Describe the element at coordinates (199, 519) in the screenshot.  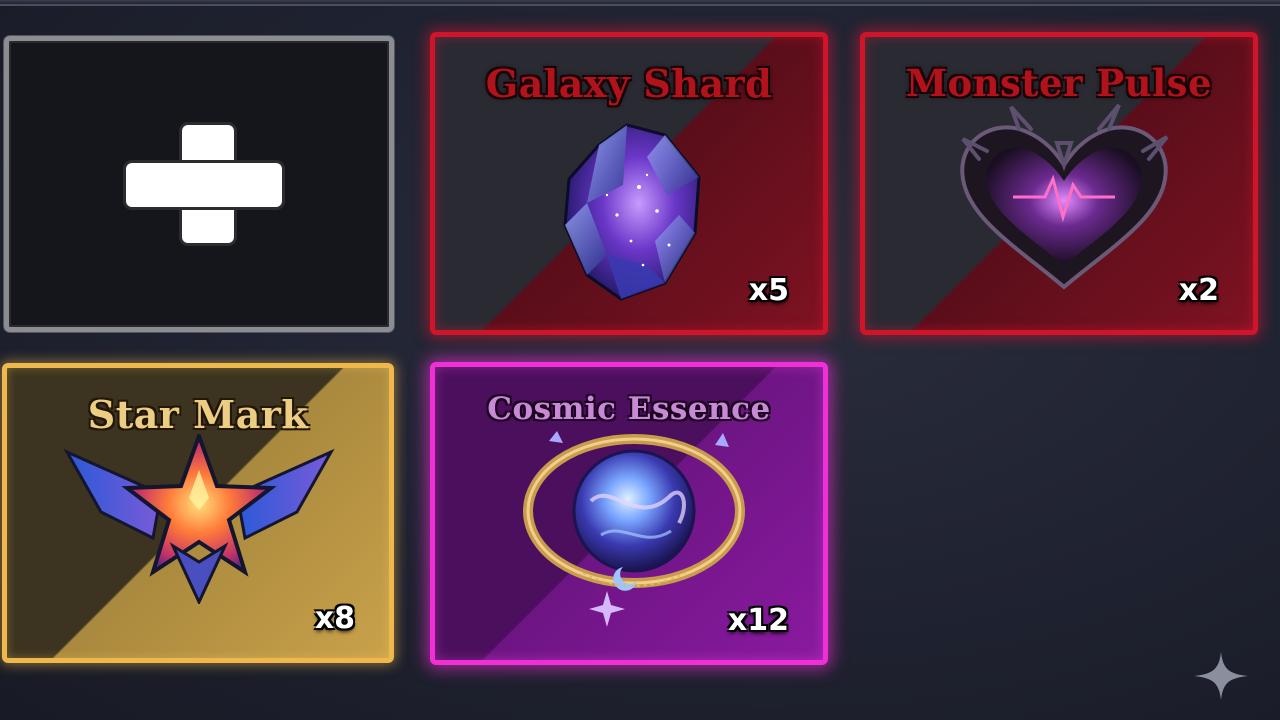
I see `winged-star-emblem-icon` at that location.